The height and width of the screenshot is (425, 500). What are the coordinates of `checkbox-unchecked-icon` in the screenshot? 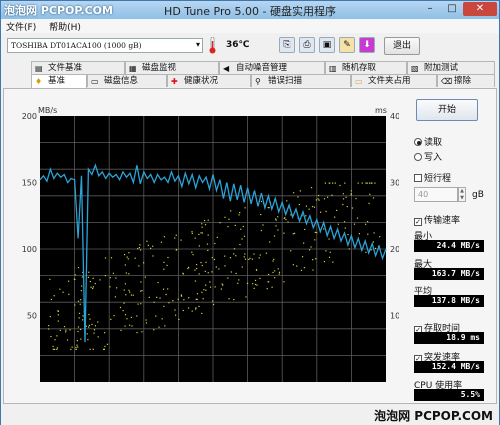 It's located at (418, 178).